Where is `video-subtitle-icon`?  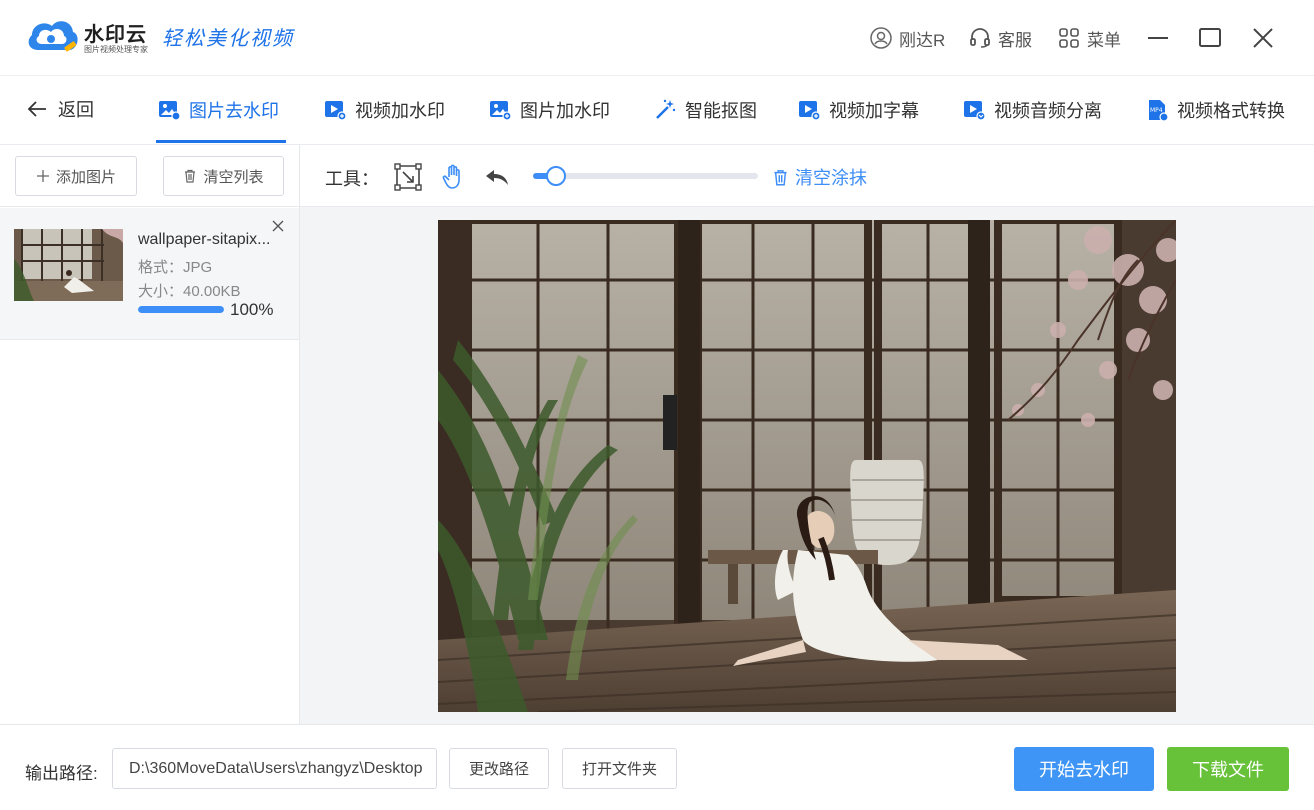
video-subtitle-icon is located at coordinates (810, 111).